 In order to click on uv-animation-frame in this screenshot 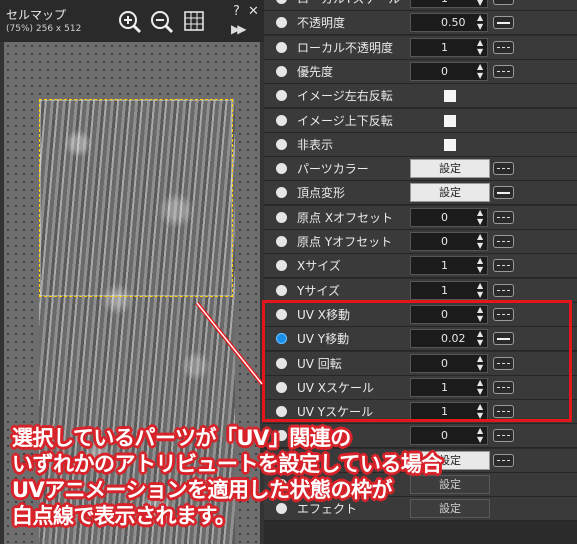, I will do `click(136, 198)`.